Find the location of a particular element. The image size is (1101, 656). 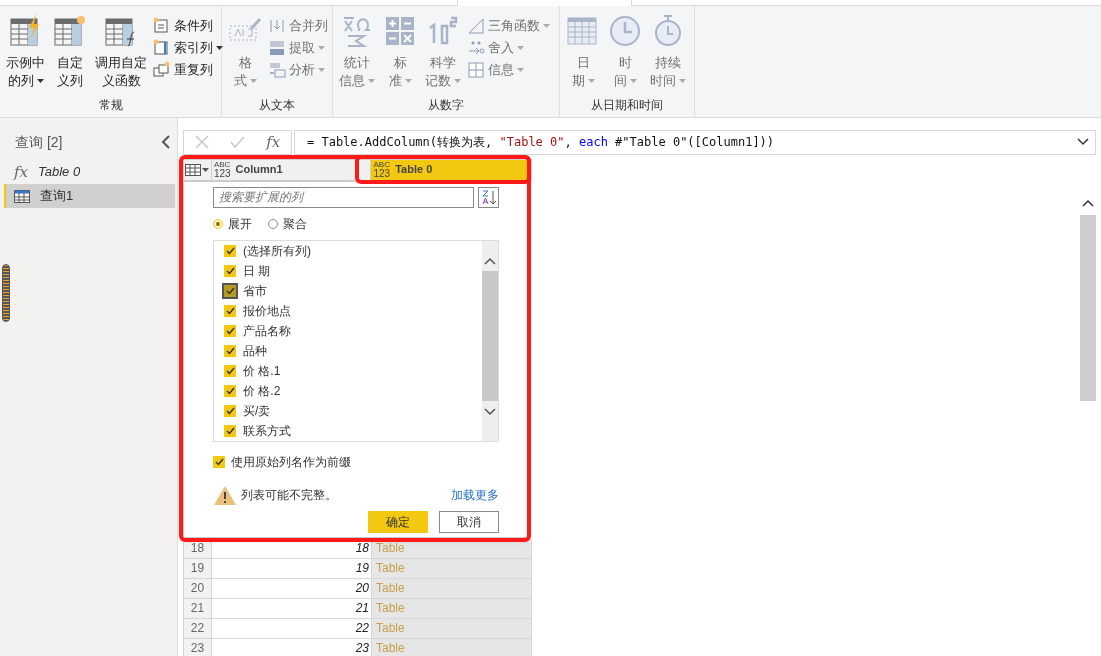

query-label: 查询1 is located at coordinates (57, 196).